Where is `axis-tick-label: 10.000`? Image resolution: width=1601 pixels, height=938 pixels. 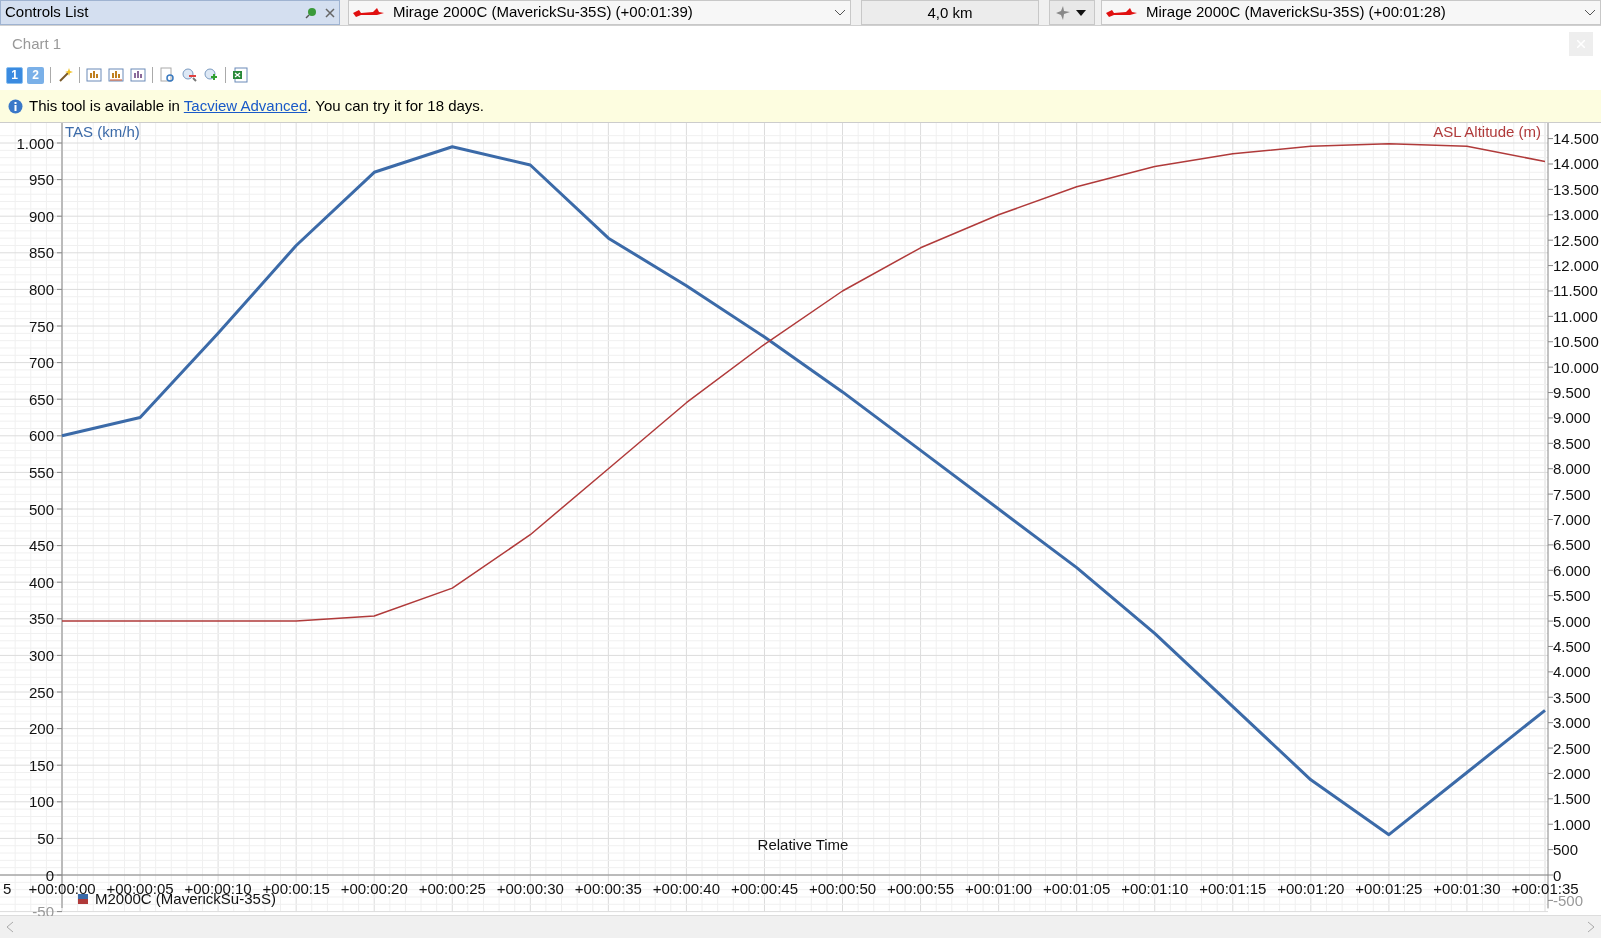
axis-tick-label: 10.000 is located at coordinates (1576, 367).